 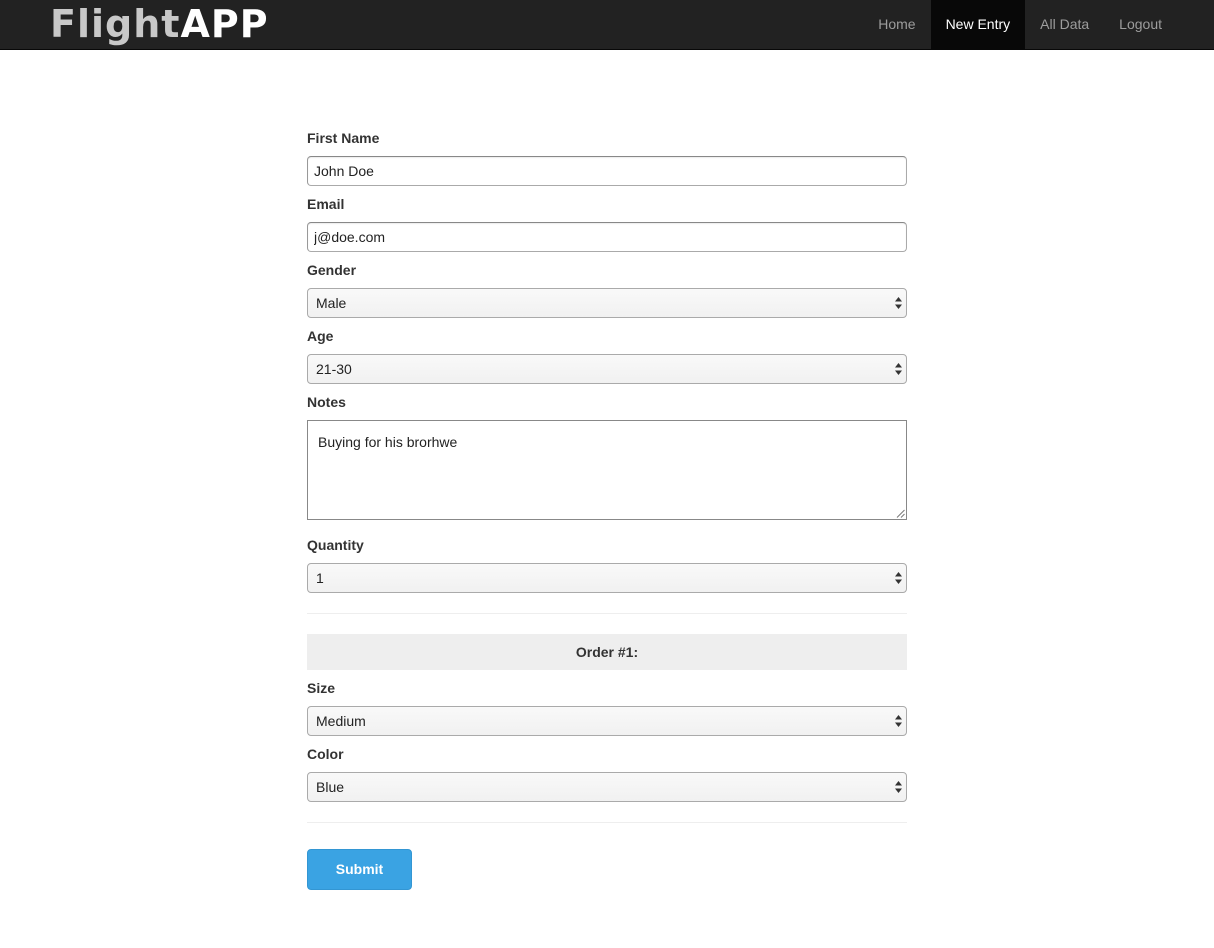 I want to click on nav-item-all-data: All Data, so click(x=1064, y=24).